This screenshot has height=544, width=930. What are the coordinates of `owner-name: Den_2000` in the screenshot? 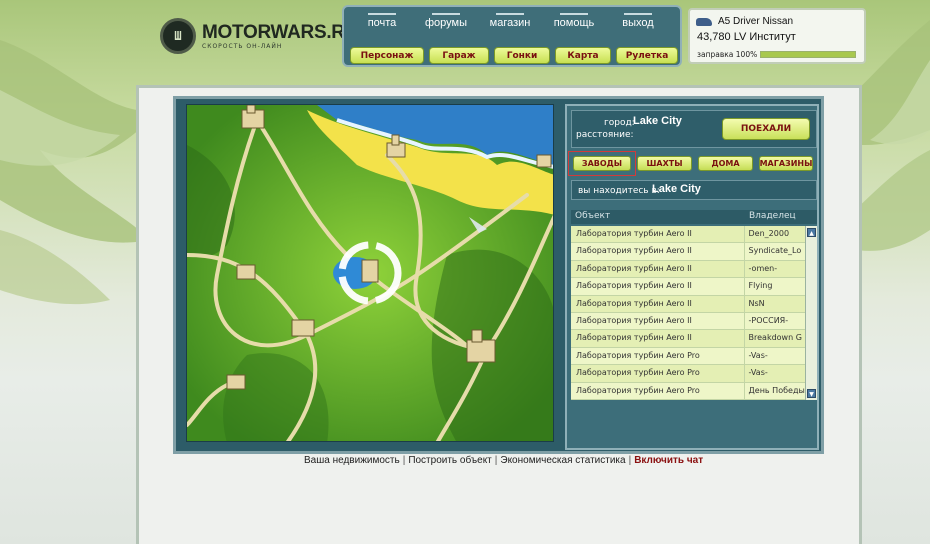 It's located at (769, 233).